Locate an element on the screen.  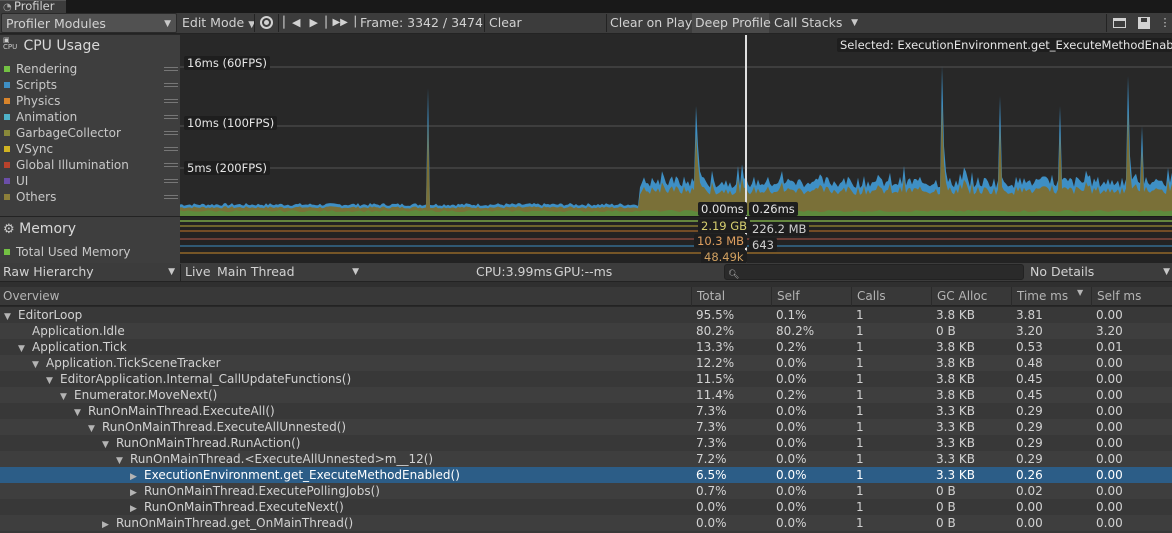
profiler-tab: ◔ Profiler is located at coordinates (33, 6).